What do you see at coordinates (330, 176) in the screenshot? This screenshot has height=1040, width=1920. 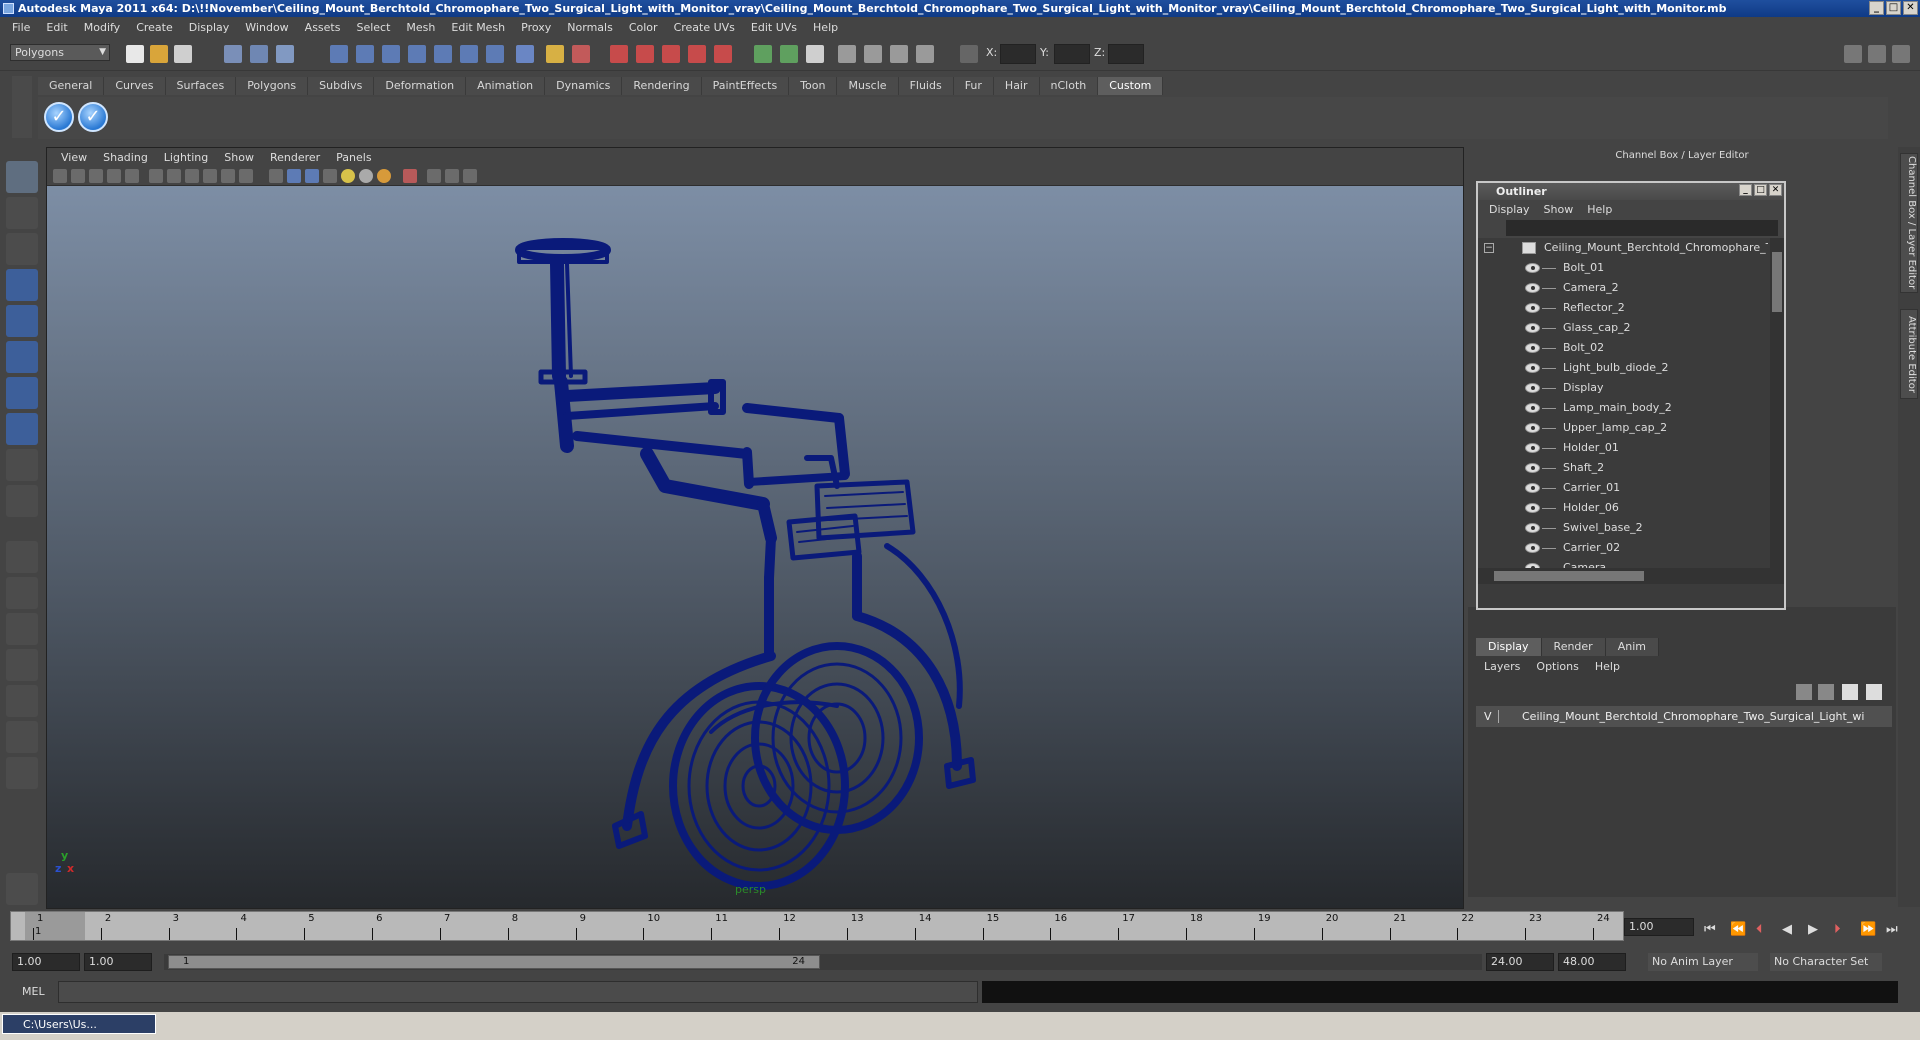 I see `textured-icon` at bounding box center [330, 176].